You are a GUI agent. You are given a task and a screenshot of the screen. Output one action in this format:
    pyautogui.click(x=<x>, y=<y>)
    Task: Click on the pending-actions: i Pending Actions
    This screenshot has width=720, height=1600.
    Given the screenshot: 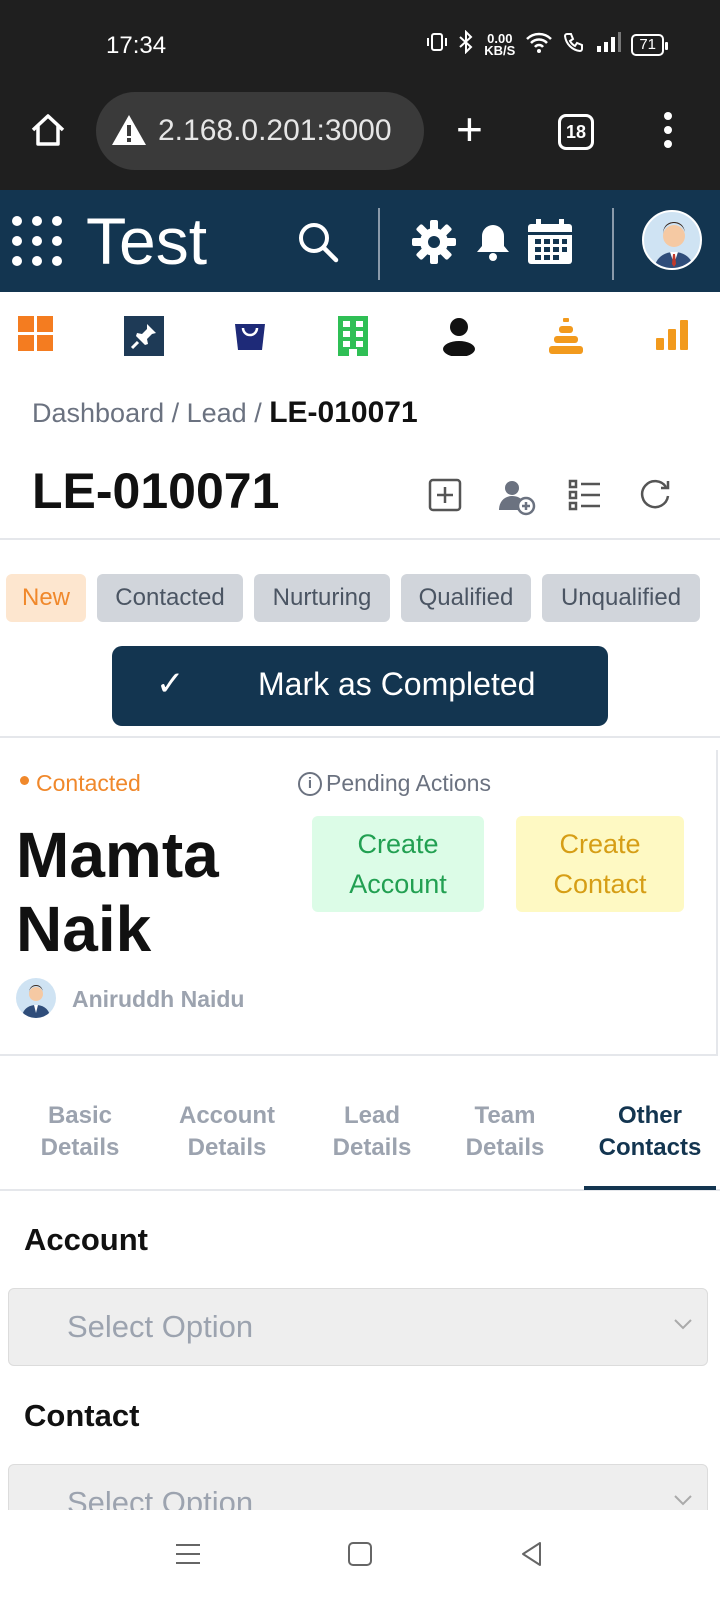 What is the action you would take?
    pyautogui.click(x=394, y=783)
    